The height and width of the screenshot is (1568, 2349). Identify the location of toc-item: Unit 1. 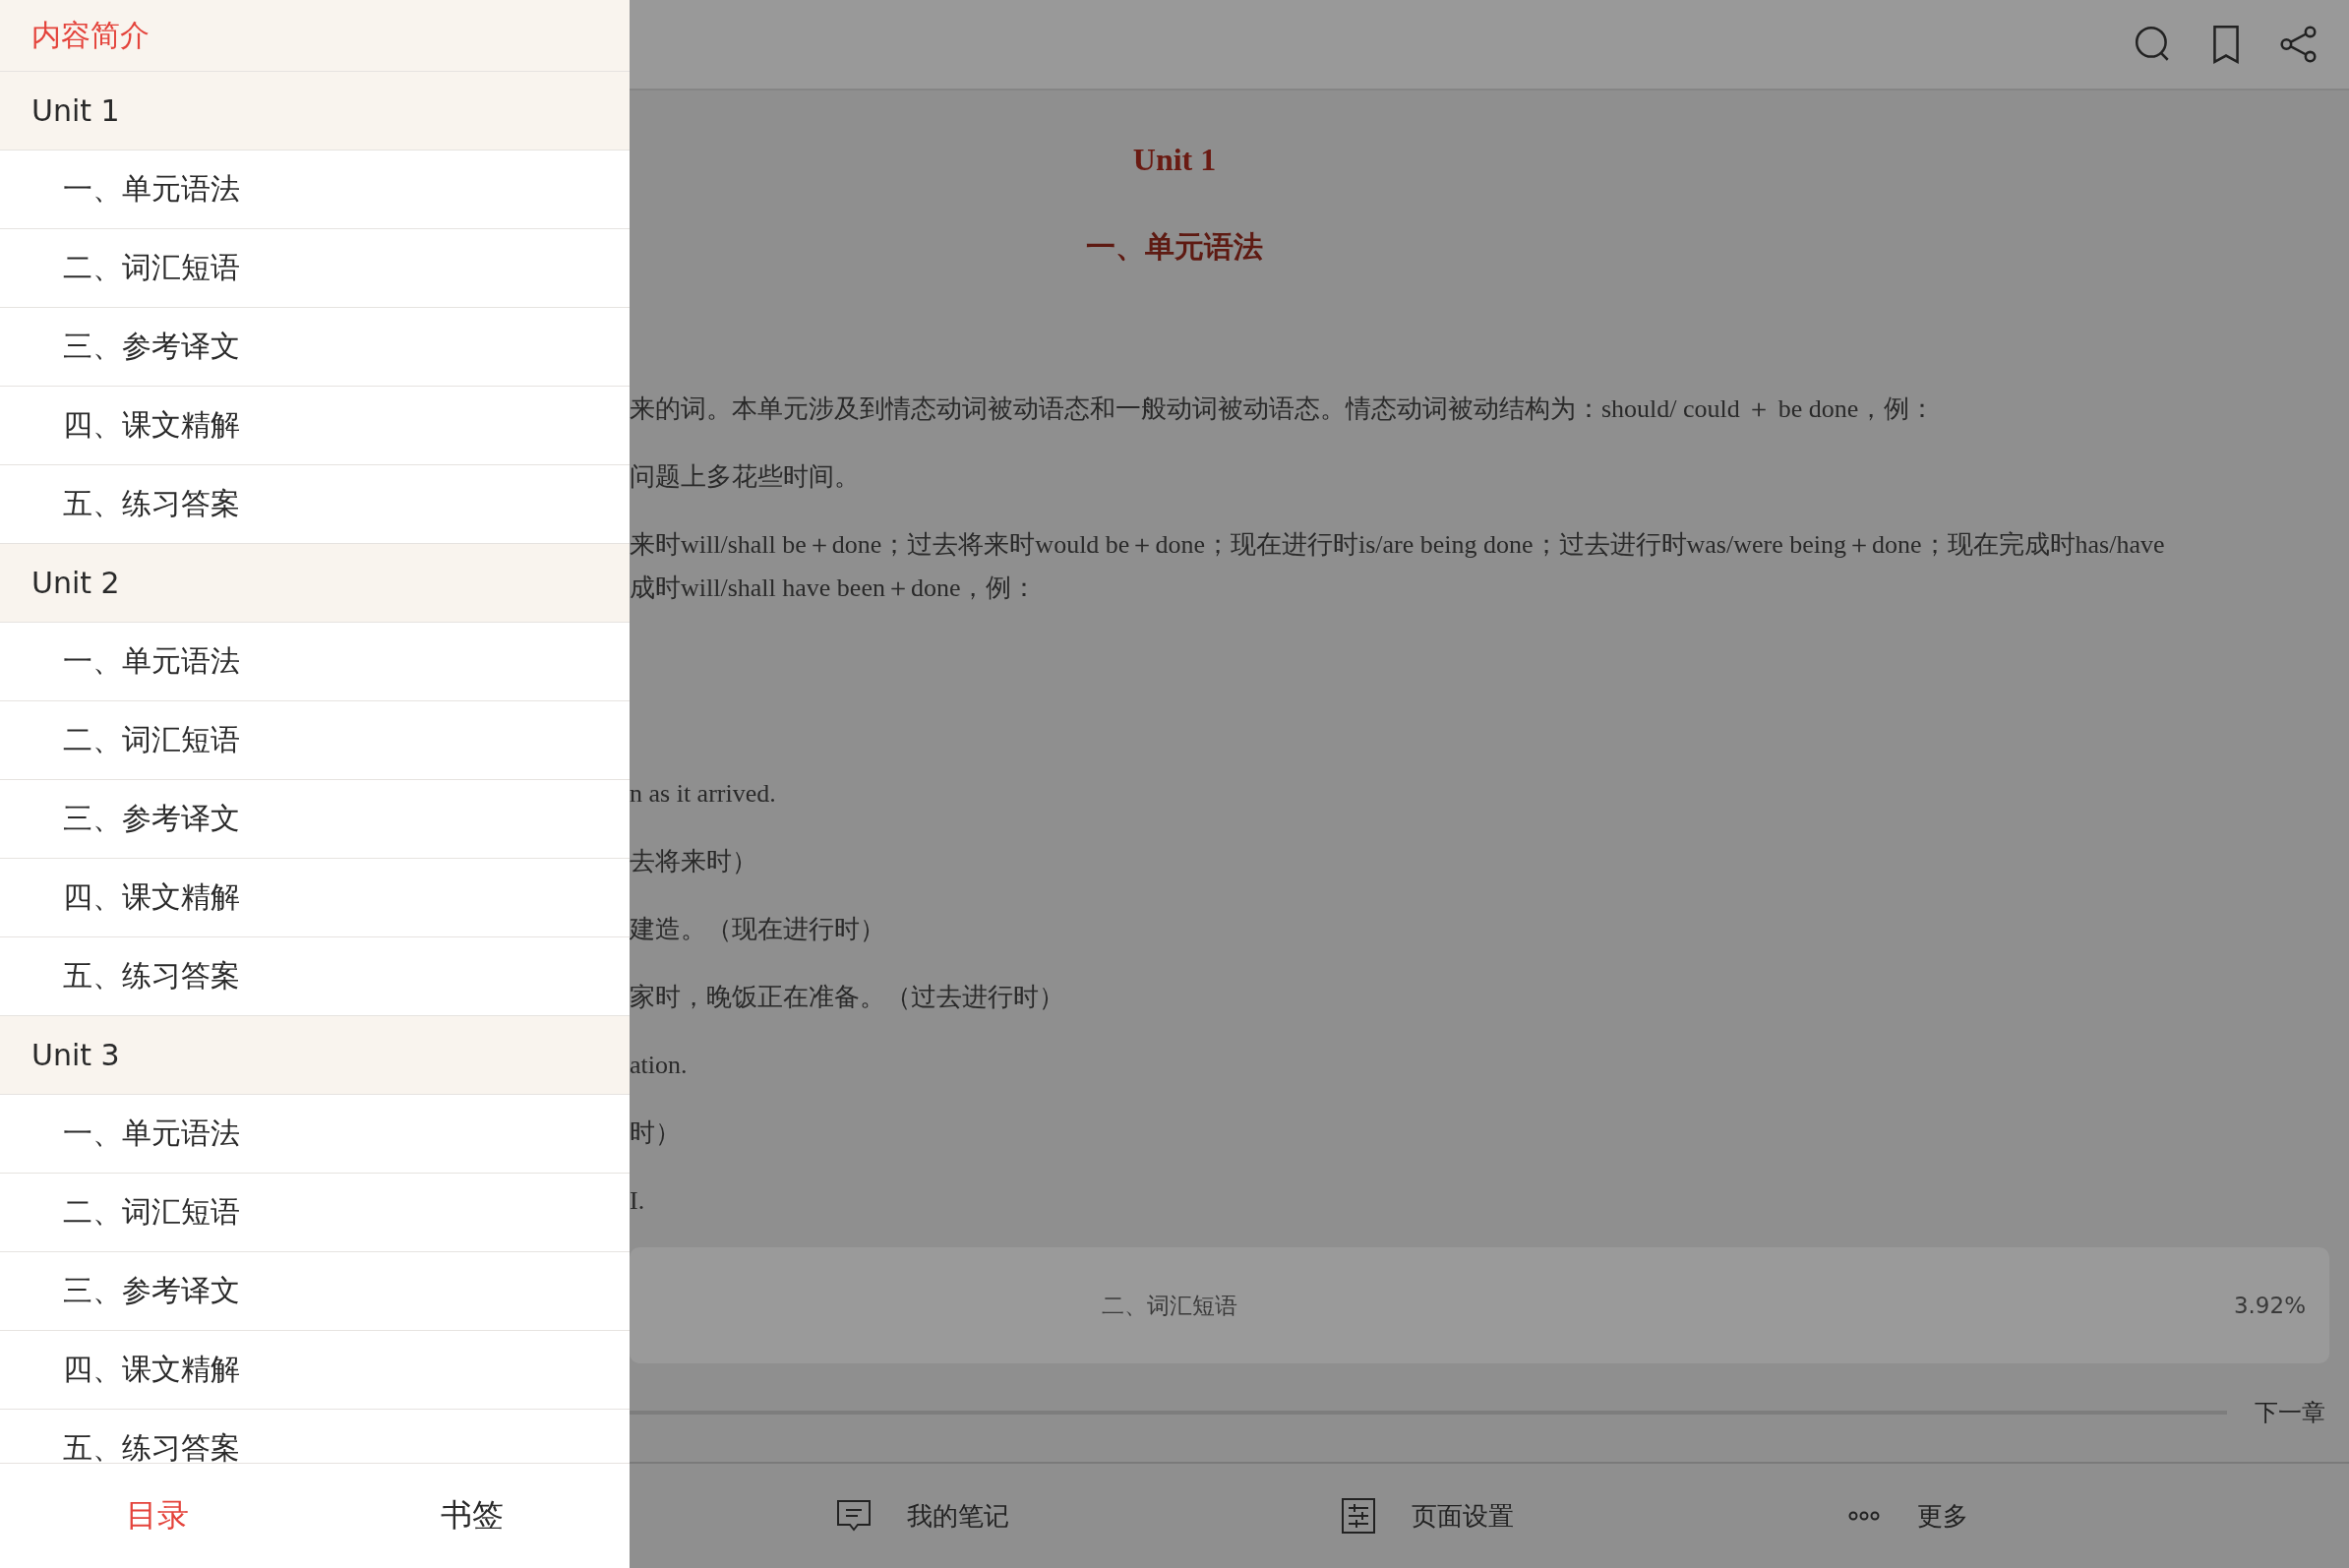
(315, 111).